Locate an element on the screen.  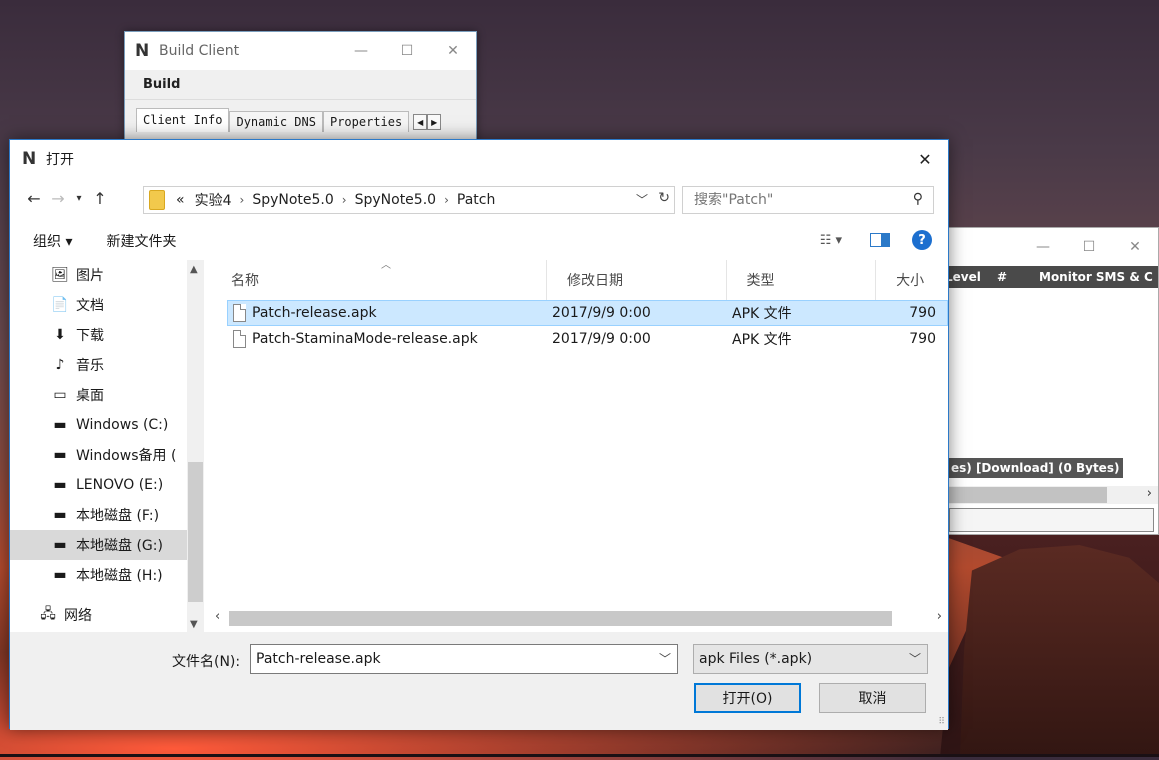
nav-item-network: 🖧 网络 is located at coordinates (107, 615).